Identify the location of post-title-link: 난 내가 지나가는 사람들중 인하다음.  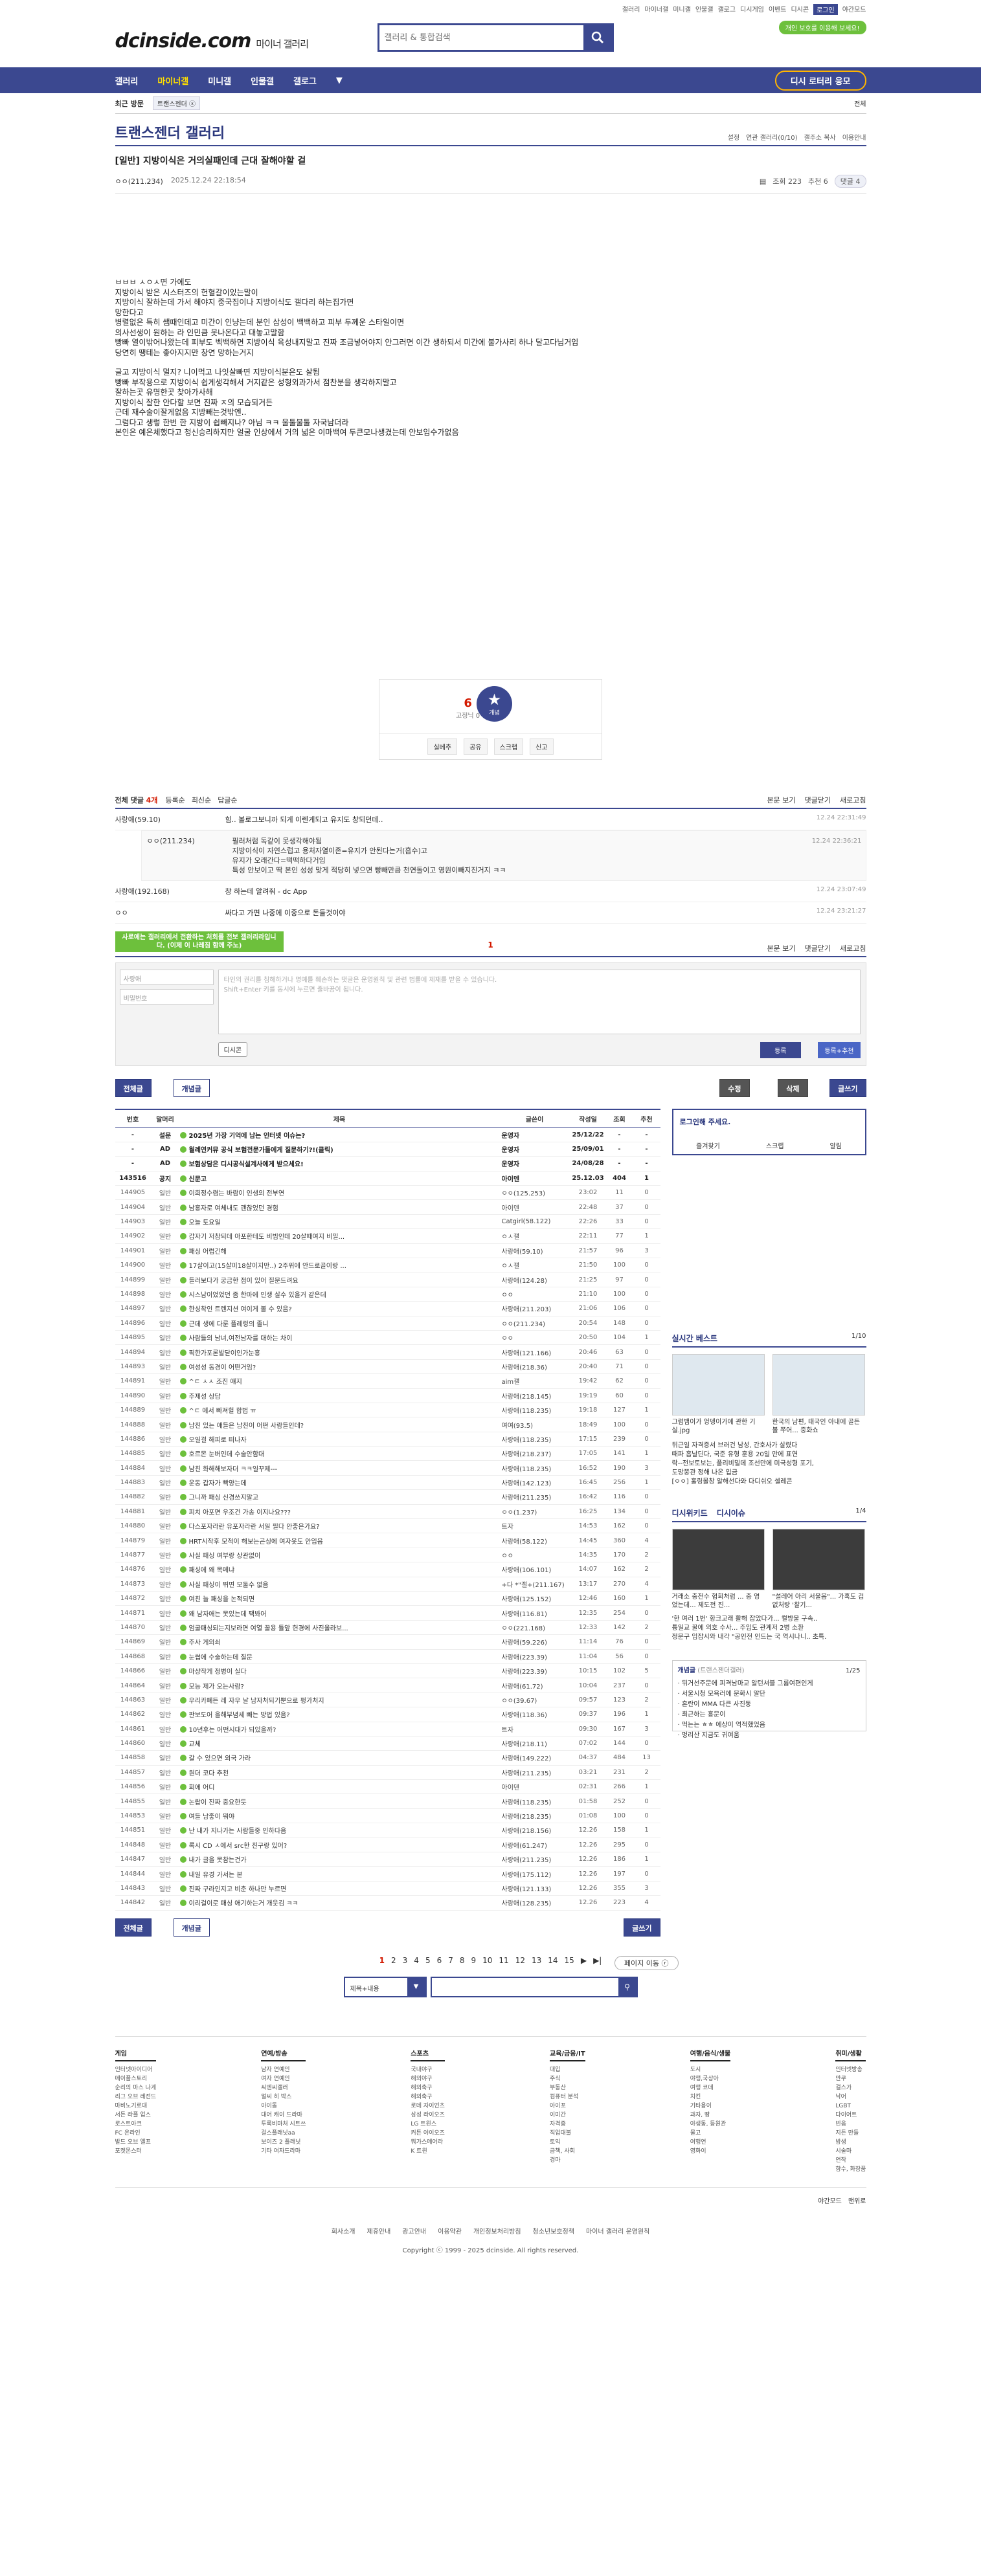
(339, 1830).